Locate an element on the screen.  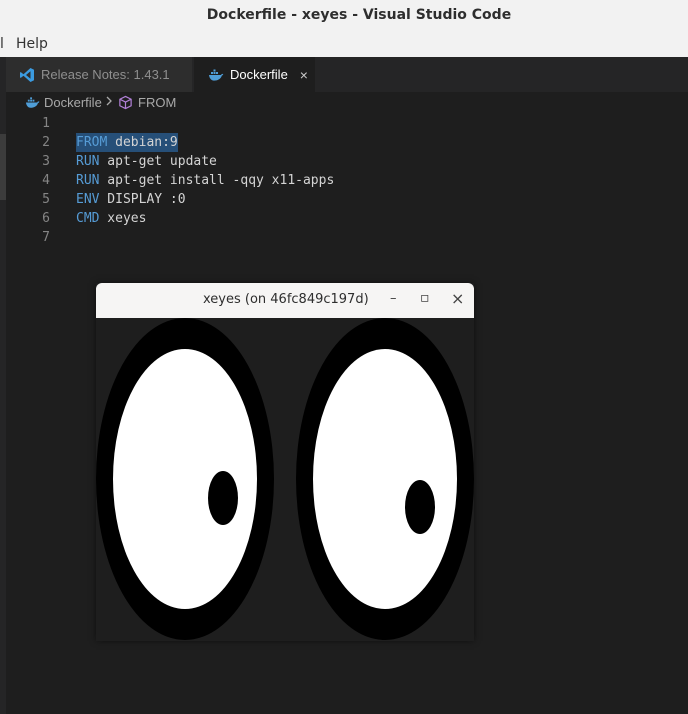
tab-dockerfile: Dockerfile × is located at coordinates (254, 74).